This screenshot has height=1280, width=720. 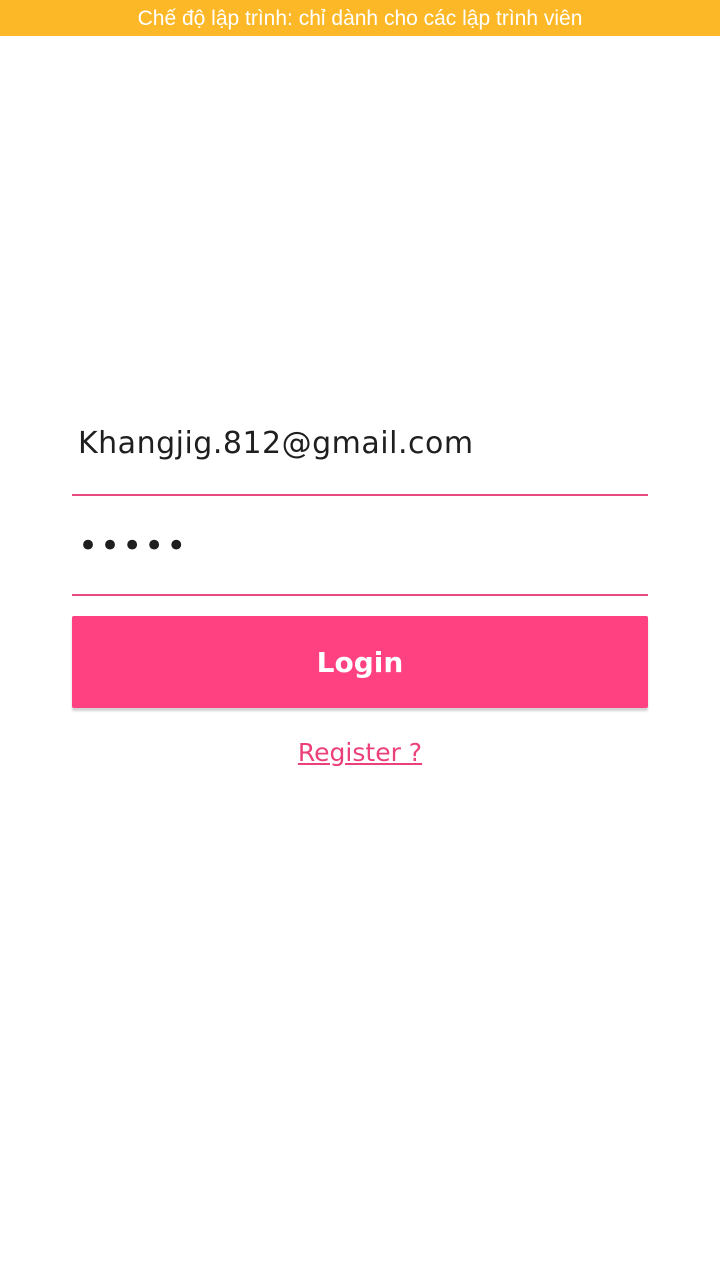 I want to click on password-input, so click(x=363, y=546).